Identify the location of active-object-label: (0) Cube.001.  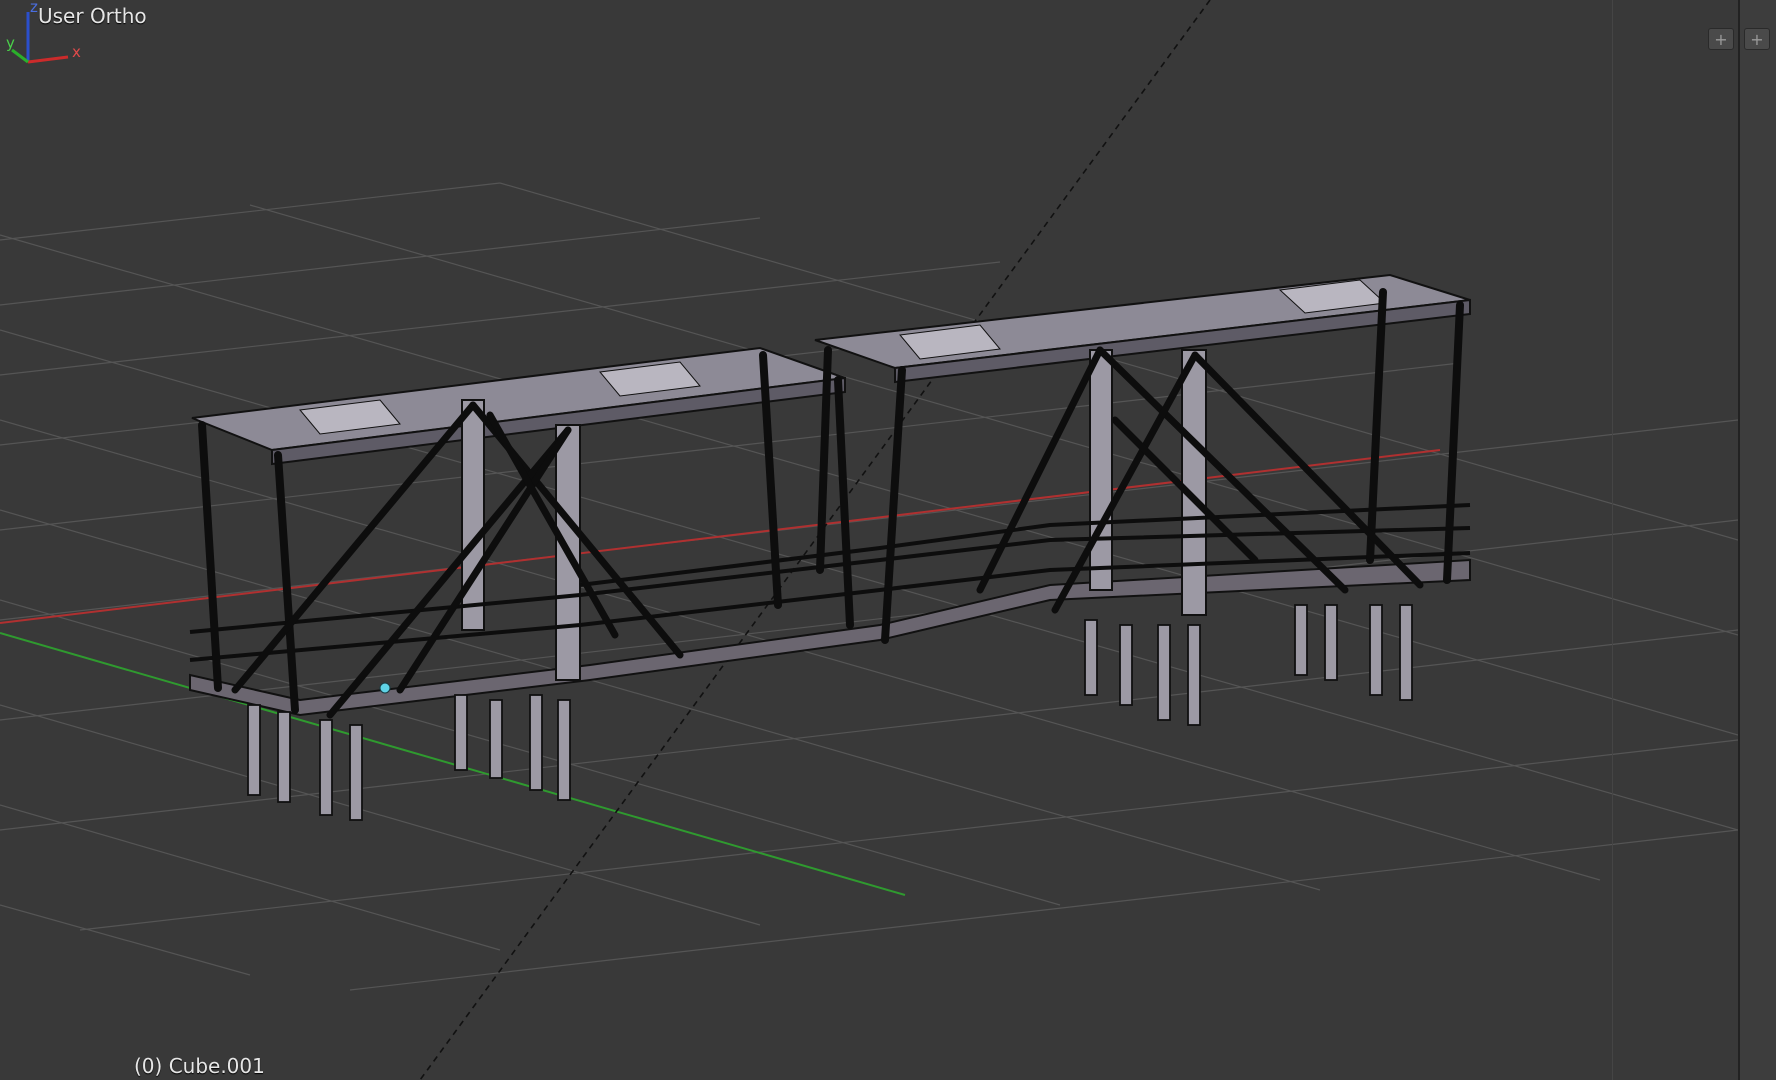
(199, 1066).